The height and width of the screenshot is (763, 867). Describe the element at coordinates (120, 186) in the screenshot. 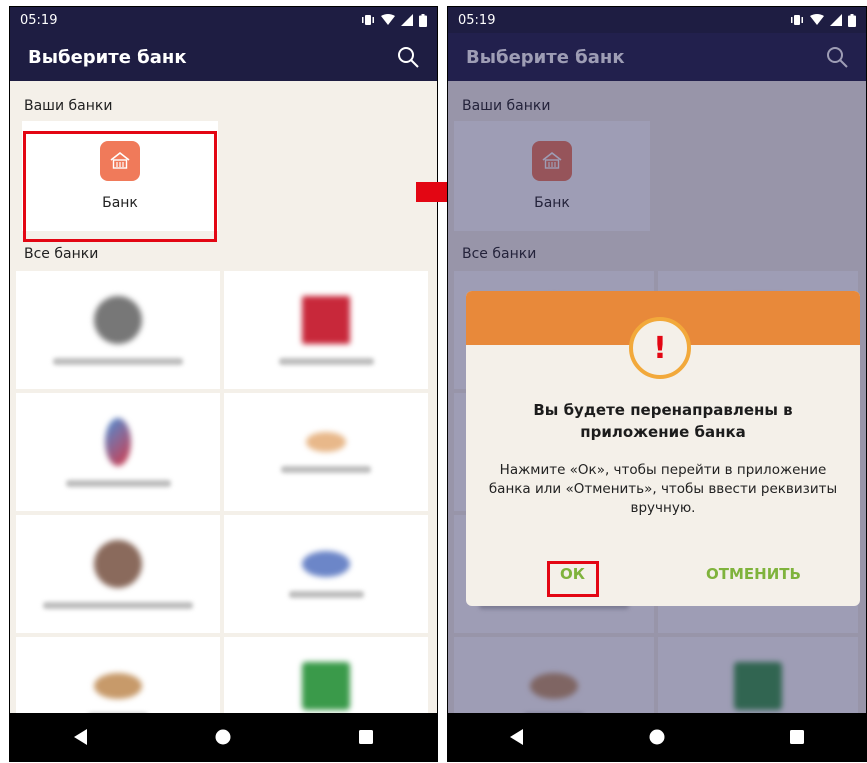

I see `highlight-box-bank` at that location.